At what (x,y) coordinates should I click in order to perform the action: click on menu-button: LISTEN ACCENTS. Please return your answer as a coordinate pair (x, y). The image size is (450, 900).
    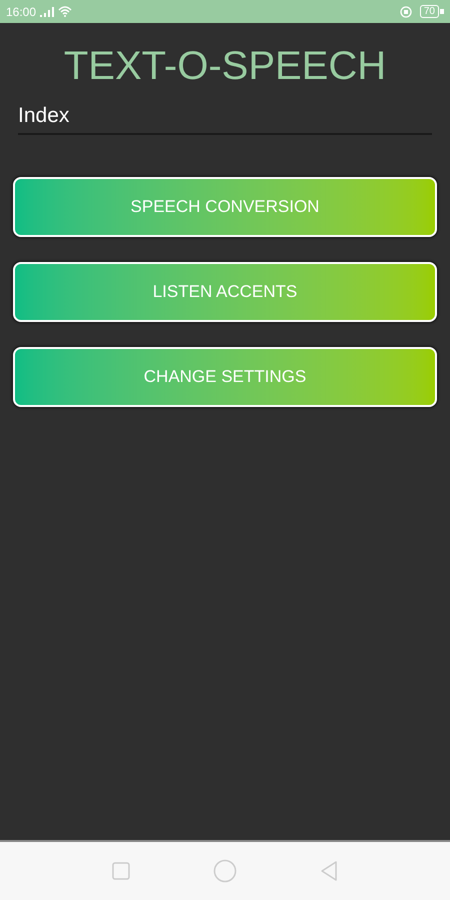
    Looking at the image, I should click on (225, 292).